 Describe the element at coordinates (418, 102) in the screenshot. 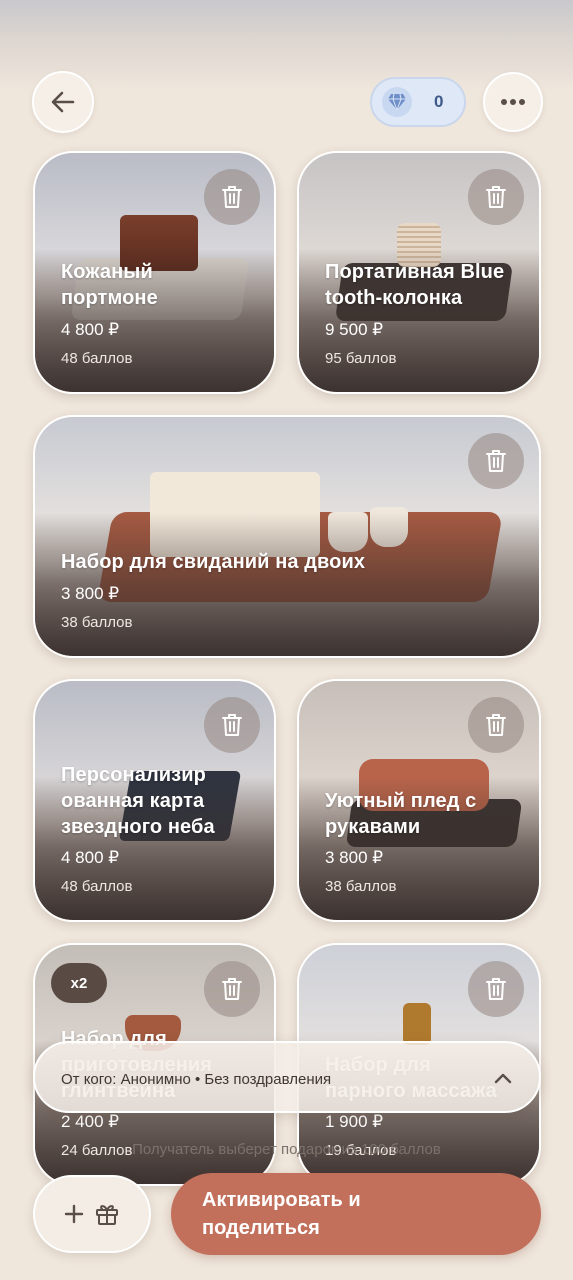

I see `points-balance: 0` at that location.